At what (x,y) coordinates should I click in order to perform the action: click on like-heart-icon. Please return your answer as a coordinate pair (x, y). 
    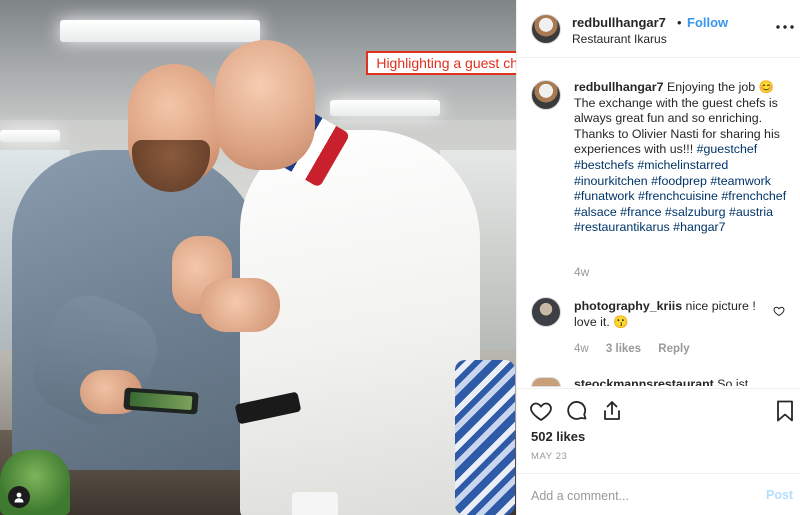
    Looking at the image, I should click on (541, 411).